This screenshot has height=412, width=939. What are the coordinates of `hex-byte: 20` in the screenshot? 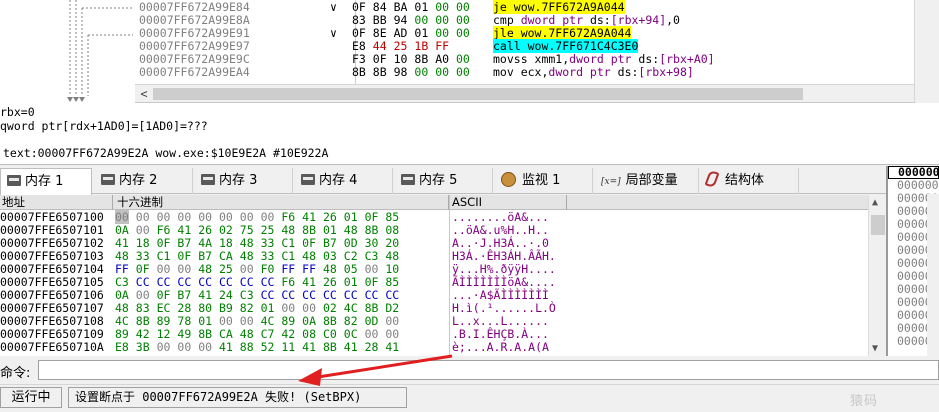 It's located at (392, 243).